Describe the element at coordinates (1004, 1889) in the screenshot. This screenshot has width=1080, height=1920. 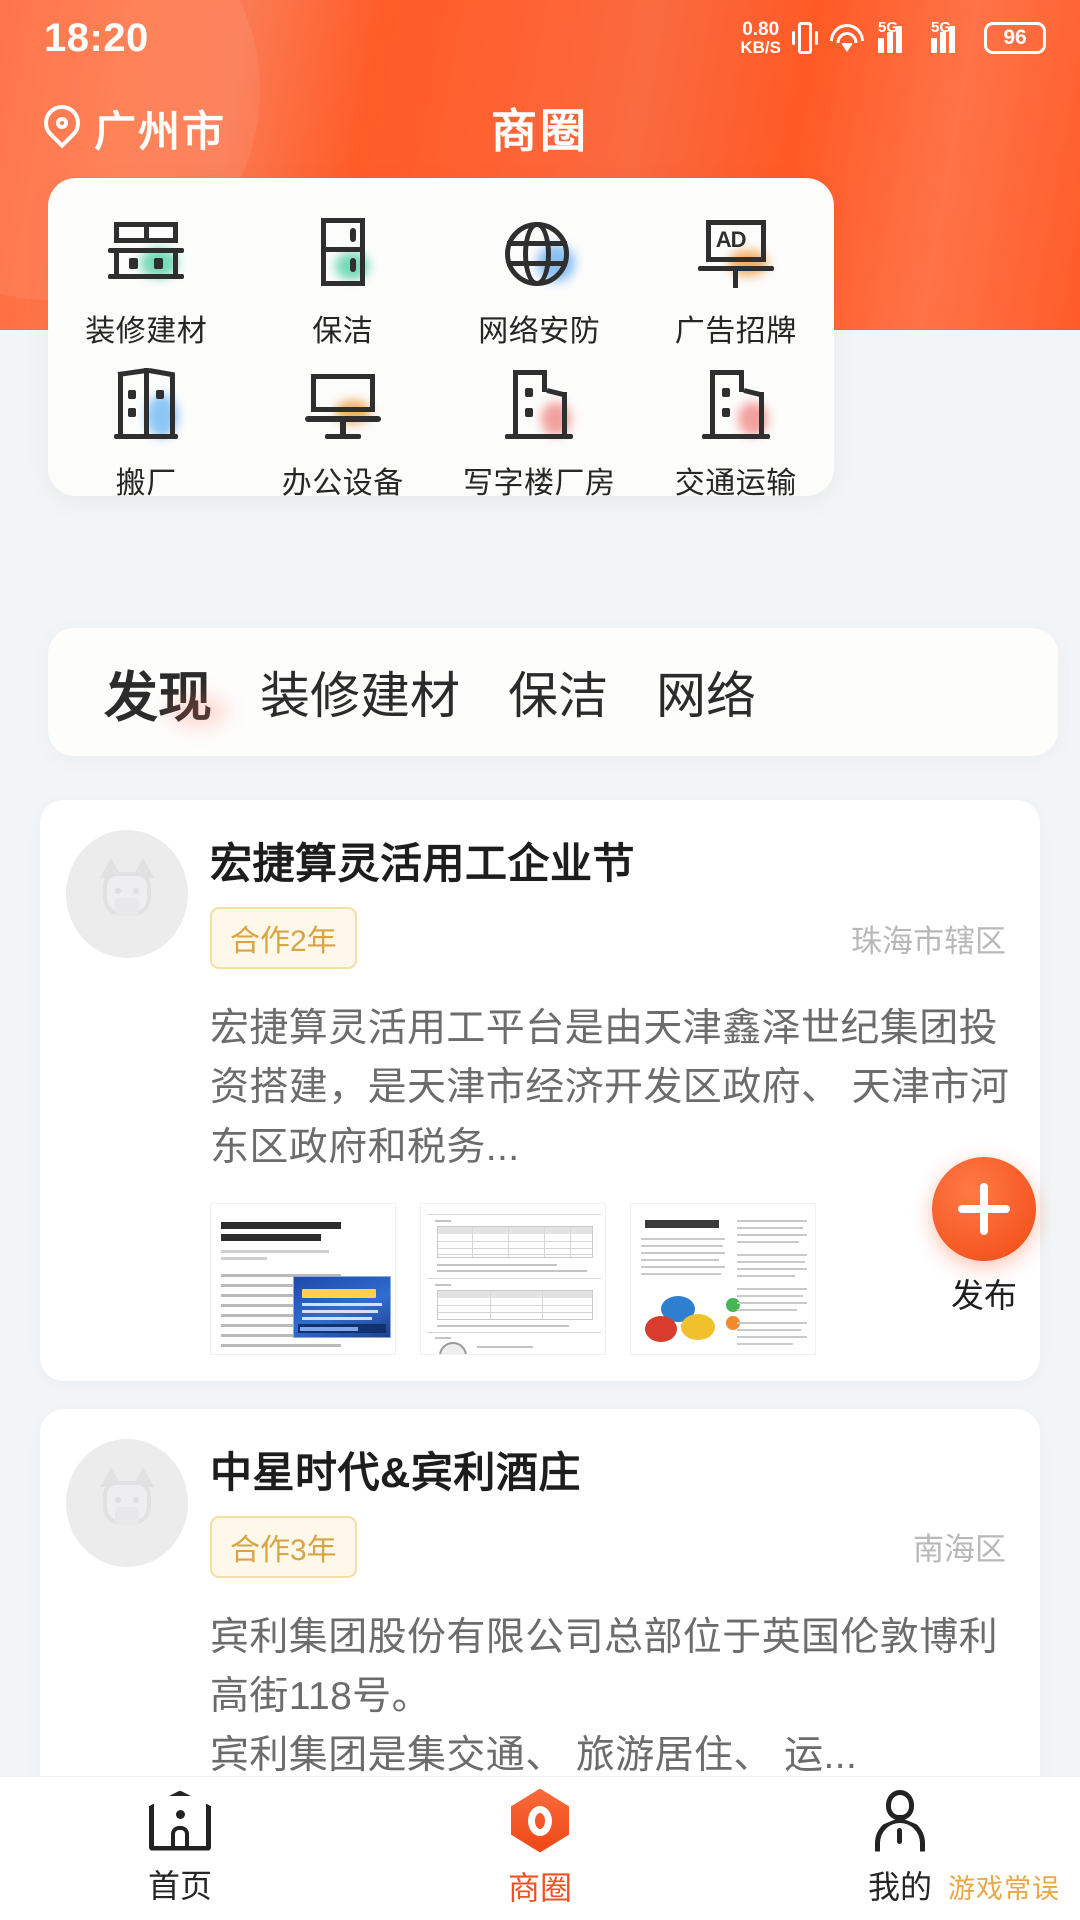
I see `watermark: 游戏常误` at that location.